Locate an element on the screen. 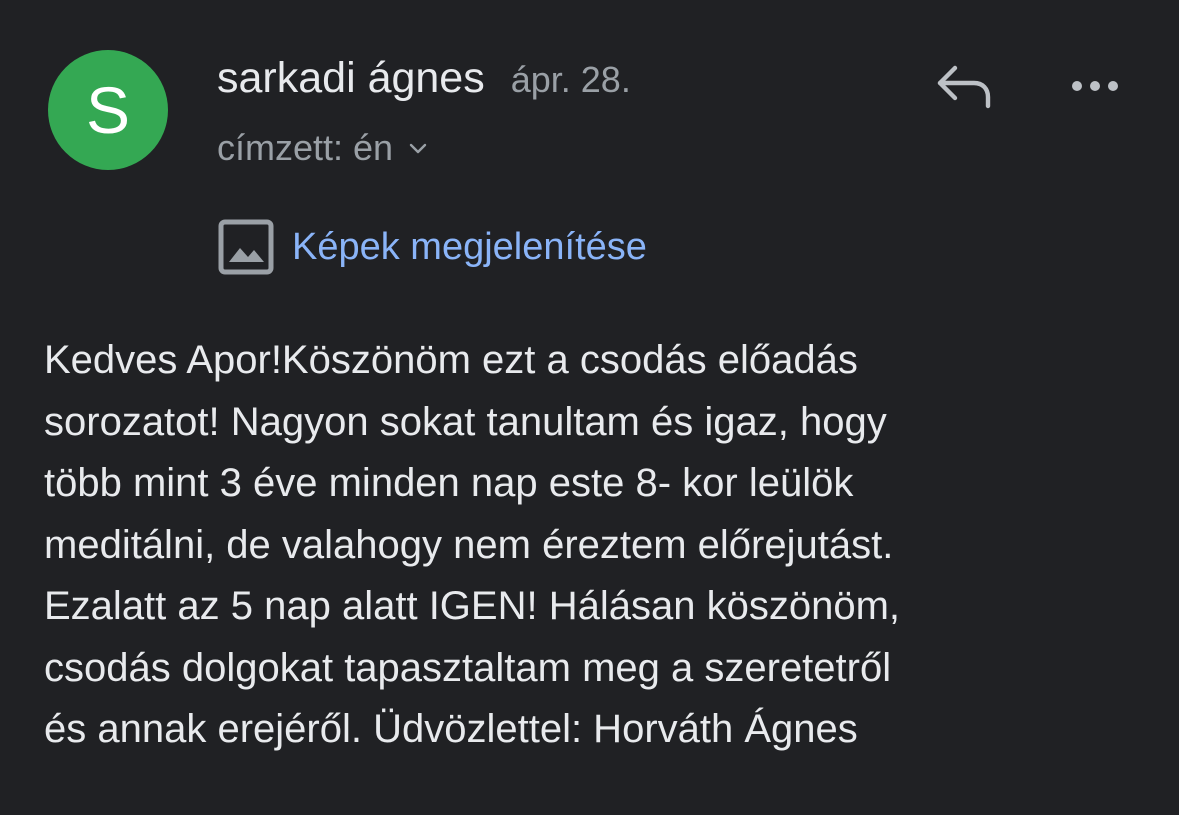 Image resolution: width=1179 pixels, height=815 pixels. reply-button is located at coordinates (963, 86).